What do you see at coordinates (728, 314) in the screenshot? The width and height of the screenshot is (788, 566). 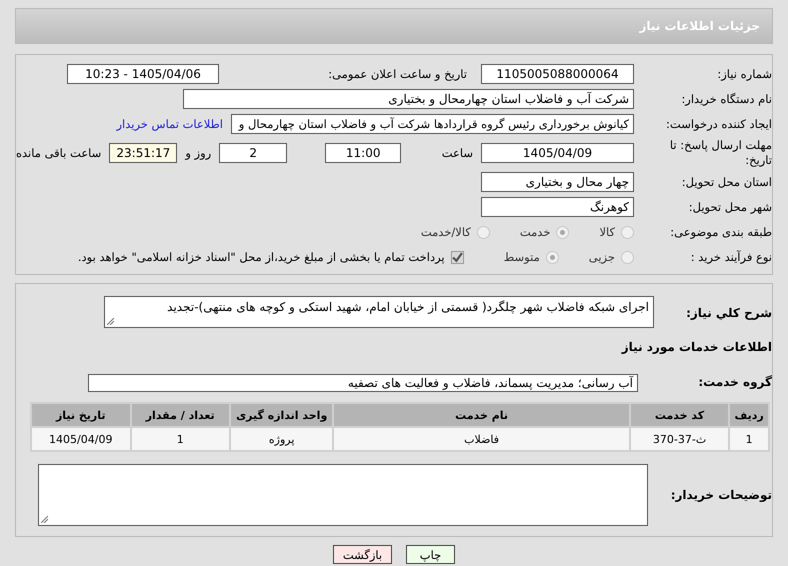 I see `field-label: شرح کلي نياز:` at bounding box center [728, 314].